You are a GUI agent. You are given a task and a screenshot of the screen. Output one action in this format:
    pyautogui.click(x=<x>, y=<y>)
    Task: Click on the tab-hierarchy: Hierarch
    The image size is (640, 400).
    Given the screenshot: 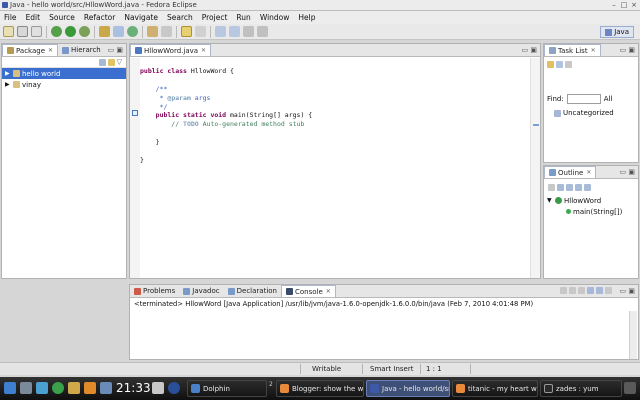 What is the action you would take?
    pyautogui.click(x=81, y=50)
    